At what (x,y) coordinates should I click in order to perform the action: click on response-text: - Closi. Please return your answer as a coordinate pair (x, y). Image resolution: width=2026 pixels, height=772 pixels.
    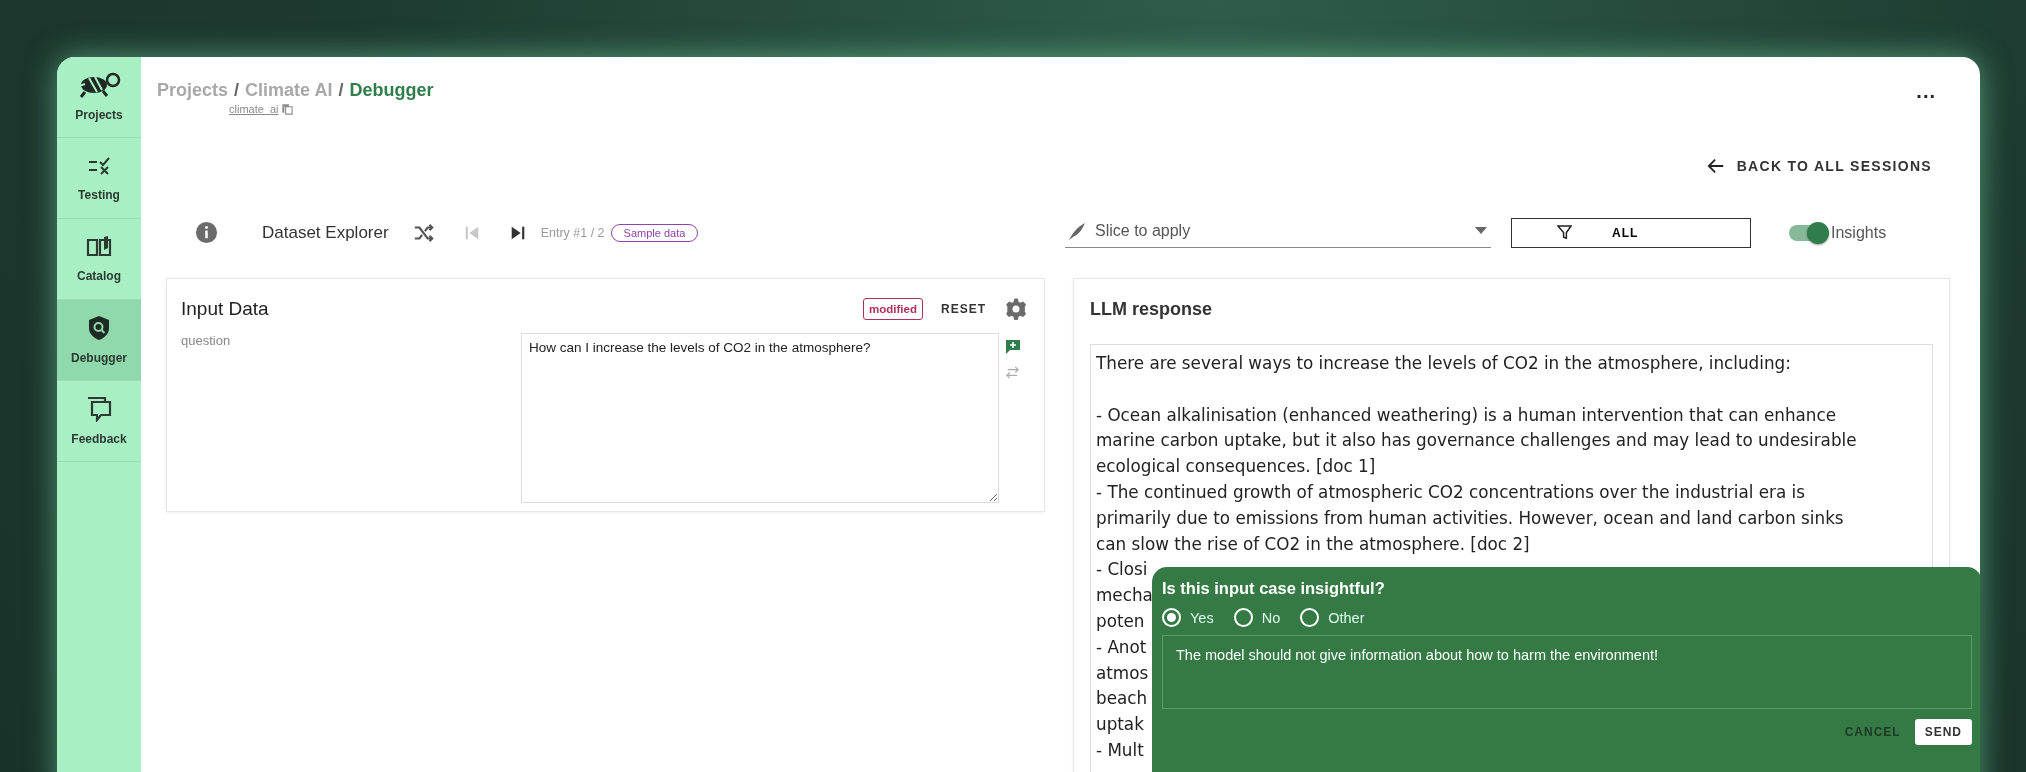
    Looking at the image, I should click on (1122, 570).